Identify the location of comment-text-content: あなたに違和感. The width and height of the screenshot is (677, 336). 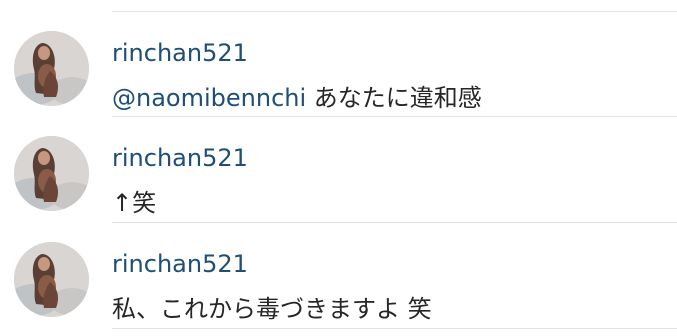
(394, 98).